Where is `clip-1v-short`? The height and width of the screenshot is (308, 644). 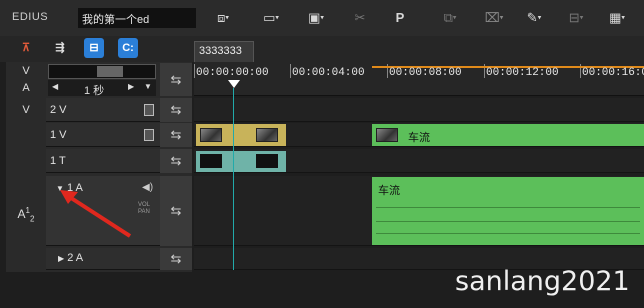 clip-1v-short is located at coordinates (241, 135).